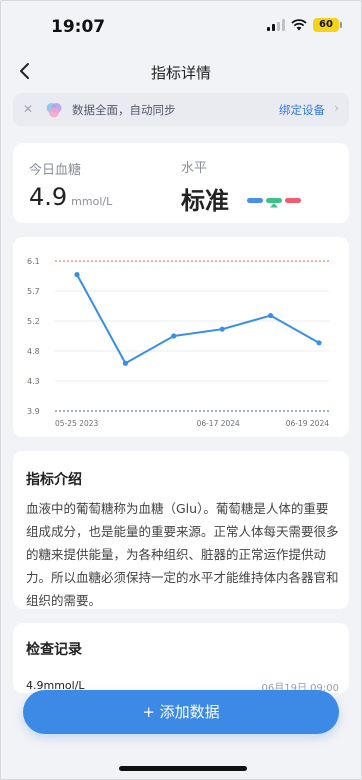  What do you see at coordinates (198, 319) in the screenshot?
I see `series-line` at bounding box center [198, 319].